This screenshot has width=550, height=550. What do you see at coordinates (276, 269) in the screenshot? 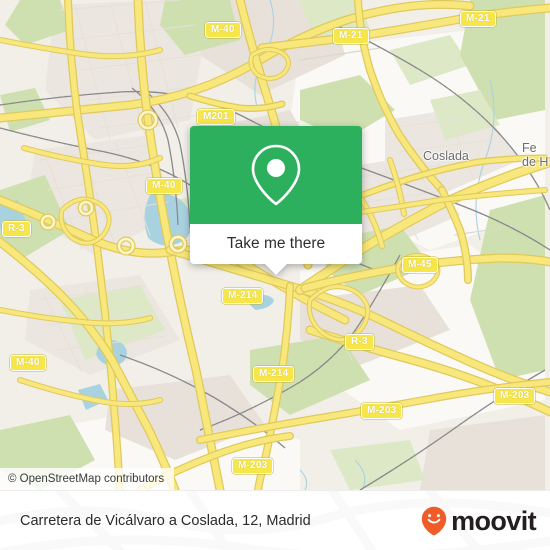
I see `popup-pointer-tail` at bounding box center [276, 269].